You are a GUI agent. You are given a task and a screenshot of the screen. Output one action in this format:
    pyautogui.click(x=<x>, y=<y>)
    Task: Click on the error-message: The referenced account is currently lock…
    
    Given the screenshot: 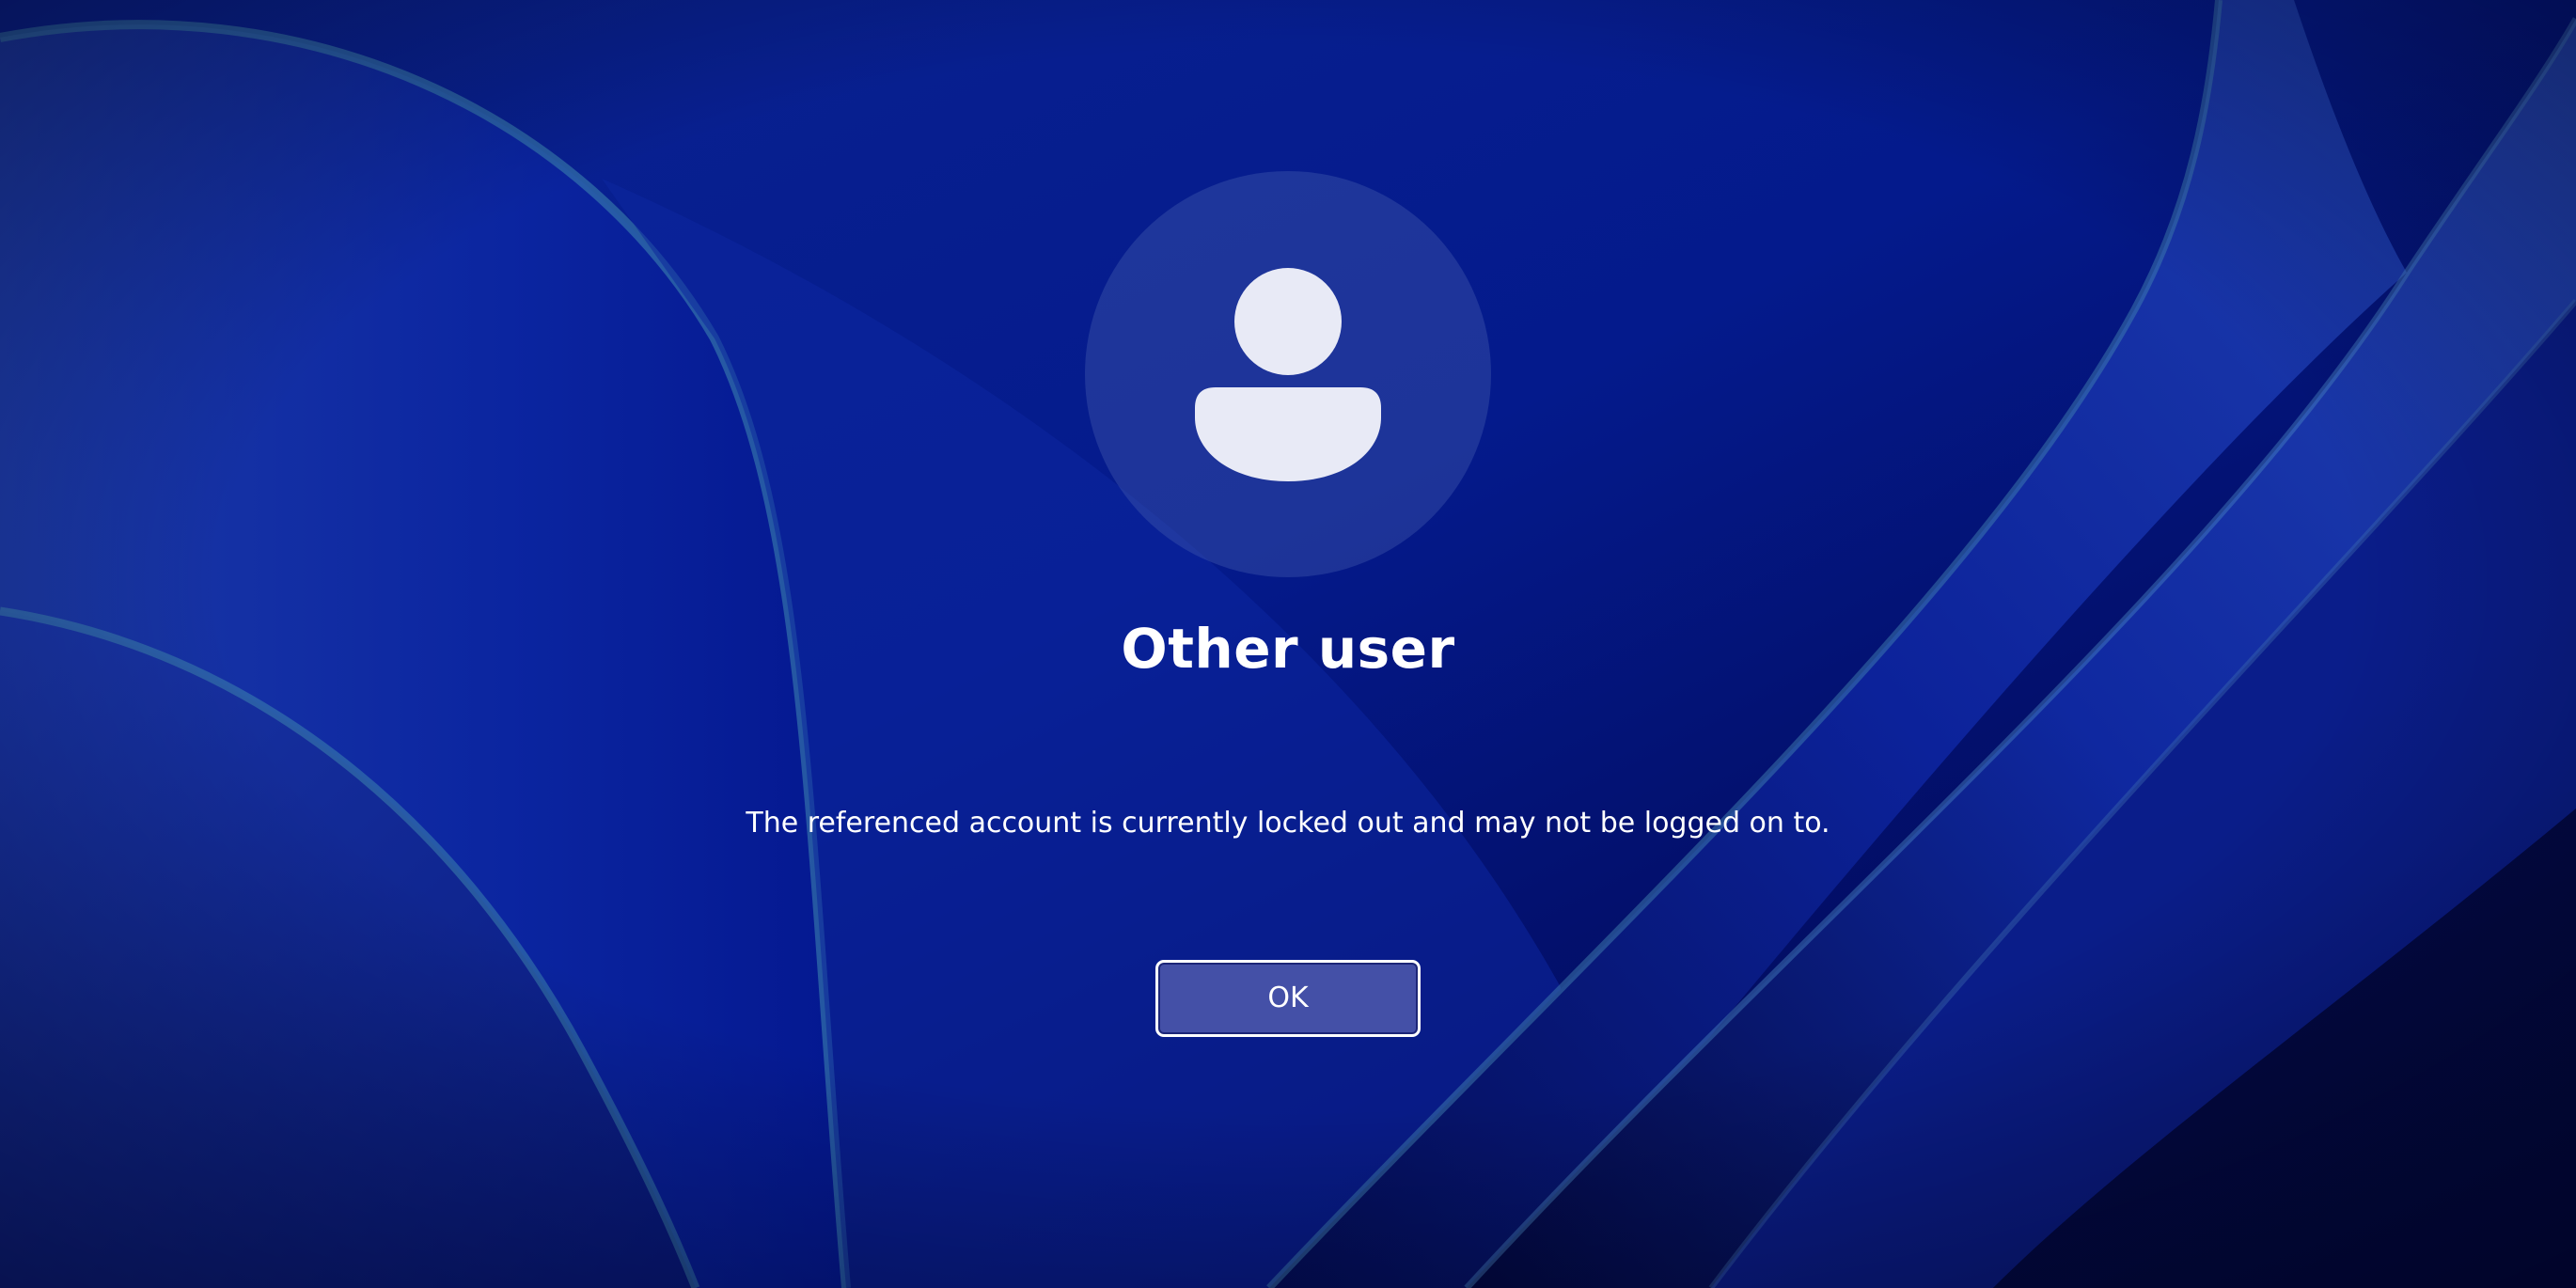 What is the action you would take?
    pyautogui.click(x=1288, y=824)
    